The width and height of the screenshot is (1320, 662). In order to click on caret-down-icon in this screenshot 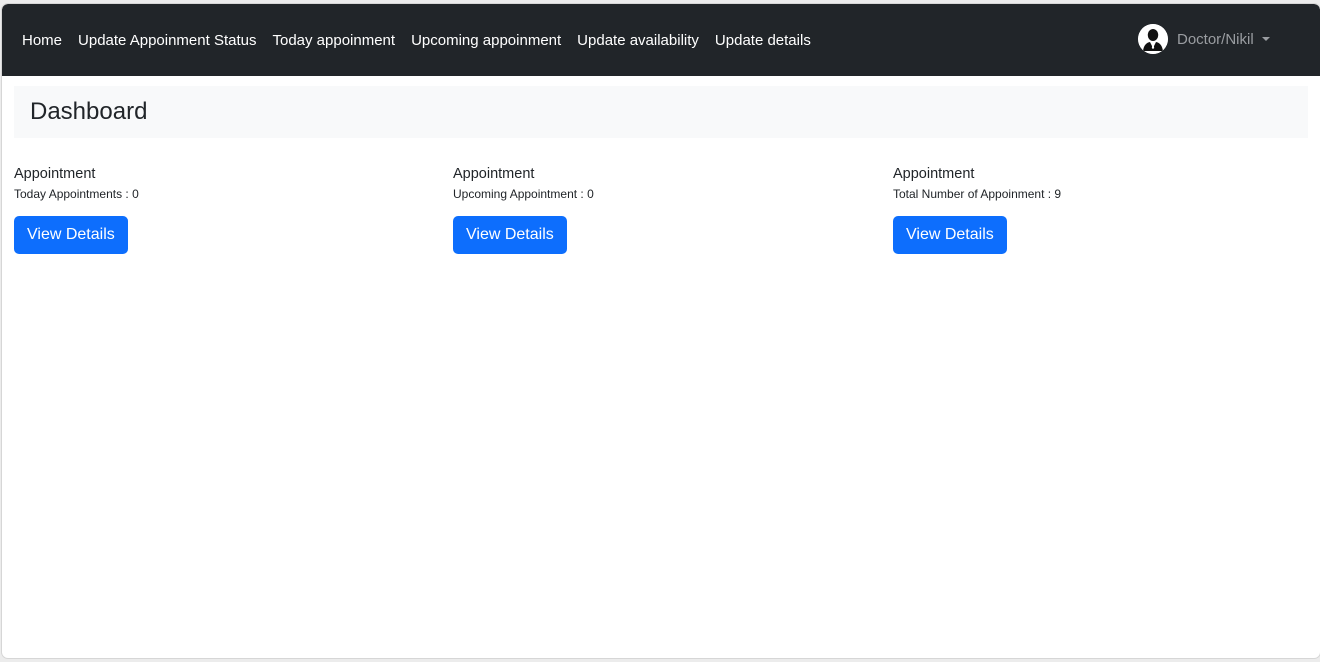, I will do `click(1265, 39)`.